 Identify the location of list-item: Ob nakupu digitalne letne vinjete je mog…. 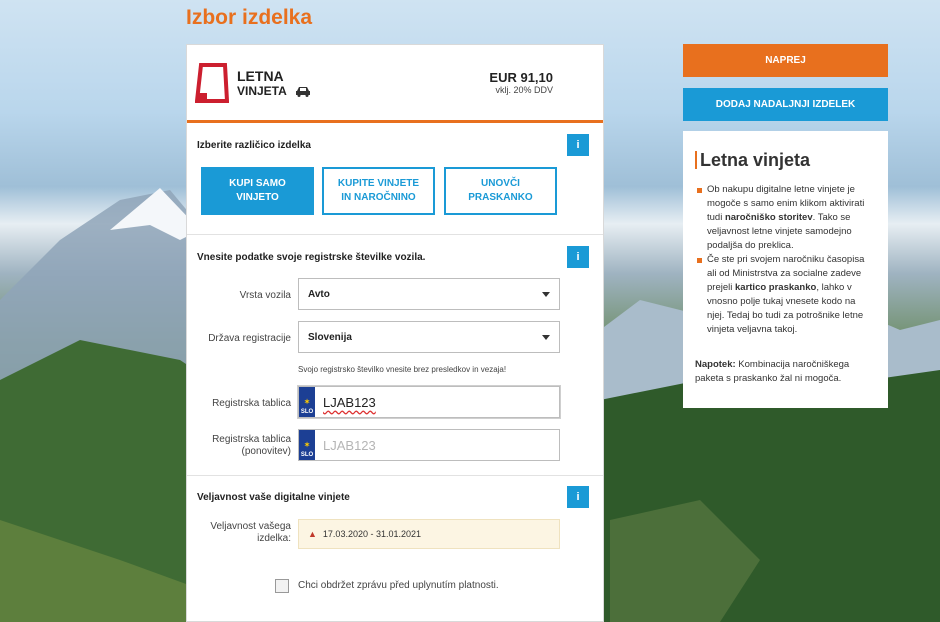
(786, 218).